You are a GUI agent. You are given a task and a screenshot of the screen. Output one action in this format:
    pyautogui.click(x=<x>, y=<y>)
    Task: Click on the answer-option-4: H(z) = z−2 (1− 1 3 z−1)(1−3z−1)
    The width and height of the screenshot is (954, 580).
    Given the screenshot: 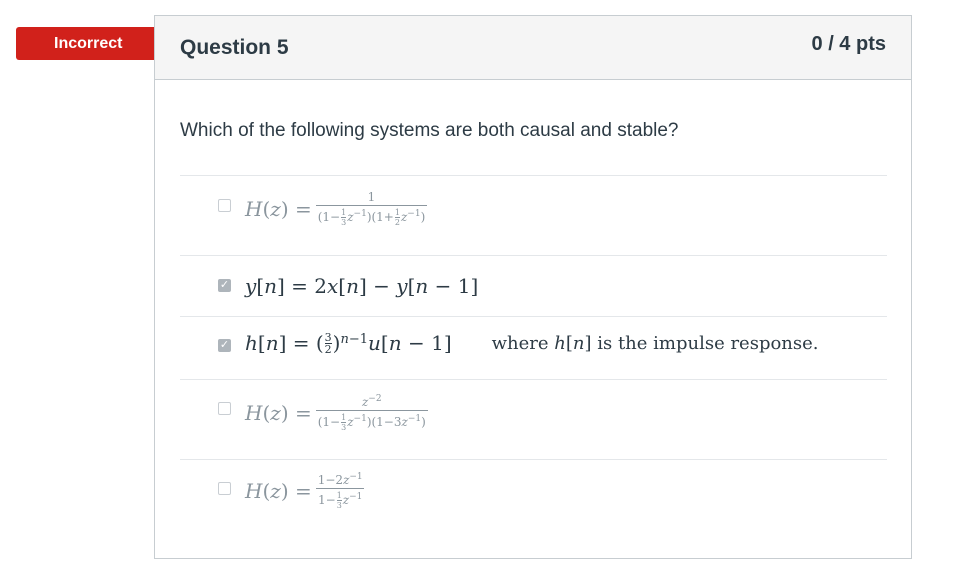 What is the action you would take?
    pyautogui.click(x=533, y=419)
    